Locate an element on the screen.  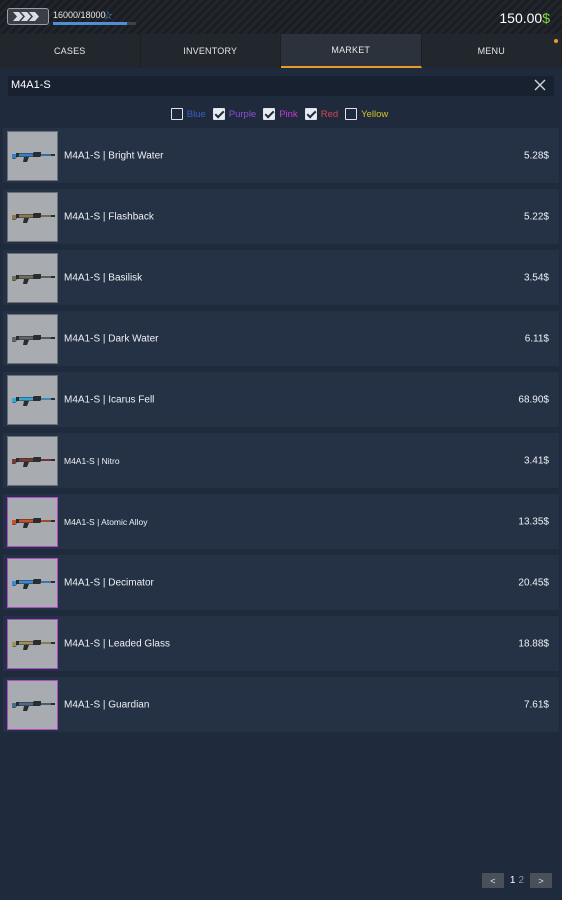
tab-menu: MENU is located at coordinates (492, 51).